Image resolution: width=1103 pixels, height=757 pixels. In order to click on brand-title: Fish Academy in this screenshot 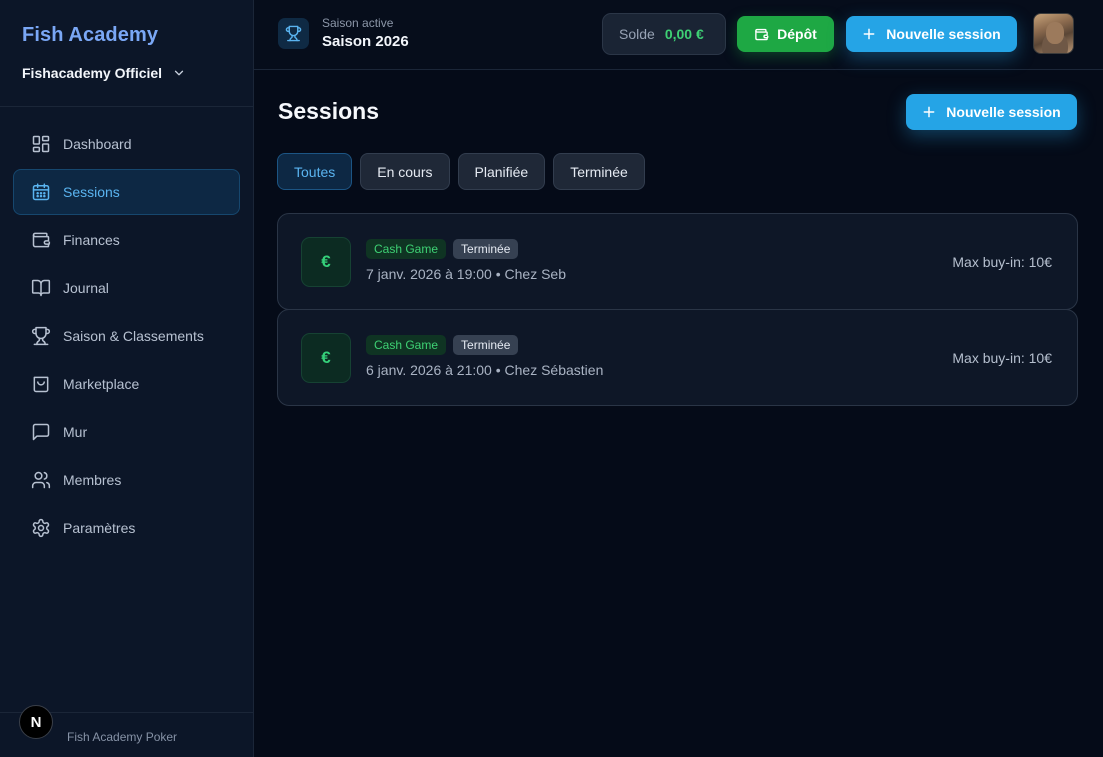, I will do `click(90, 35)`.